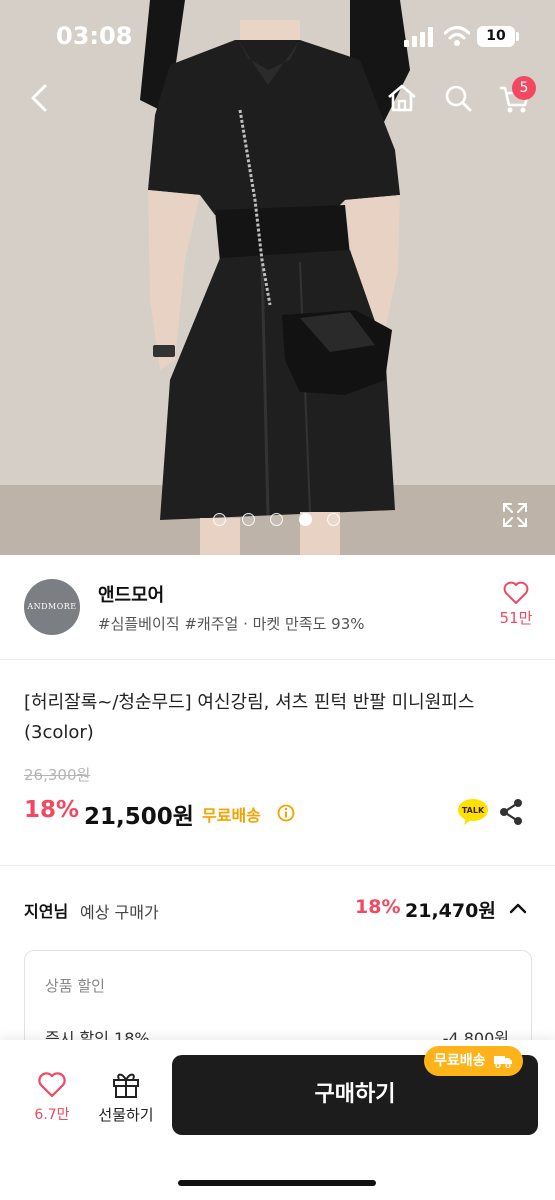 Image resolution: width=555 pixels, height=1200 pixels. I want to click on discount-rate: 18%, so click(52, 810).